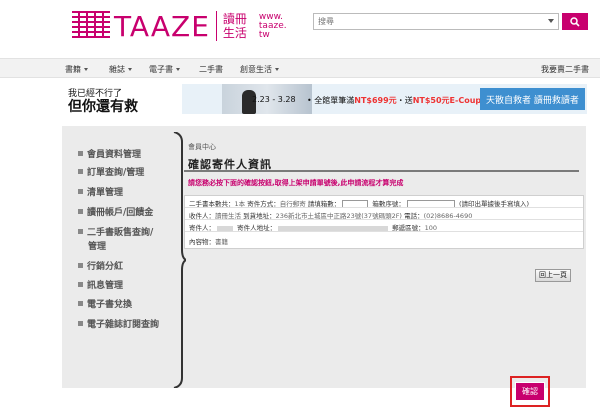 This screenshot has width=600, height=407. I want to click on sidebar-item-used-sales-cont: 管理, so click(97, 247).